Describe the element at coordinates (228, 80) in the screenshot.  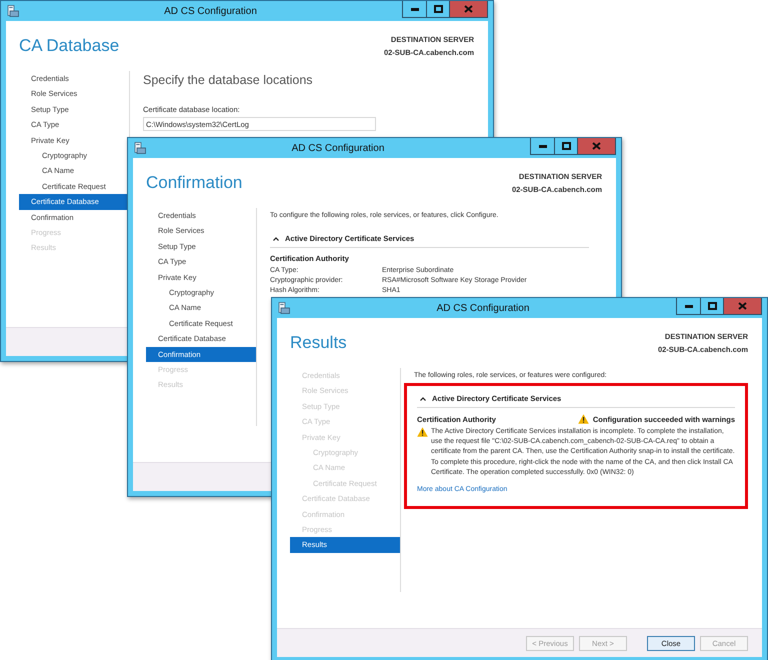
I see `page-title: Specify the database locations` at that location.